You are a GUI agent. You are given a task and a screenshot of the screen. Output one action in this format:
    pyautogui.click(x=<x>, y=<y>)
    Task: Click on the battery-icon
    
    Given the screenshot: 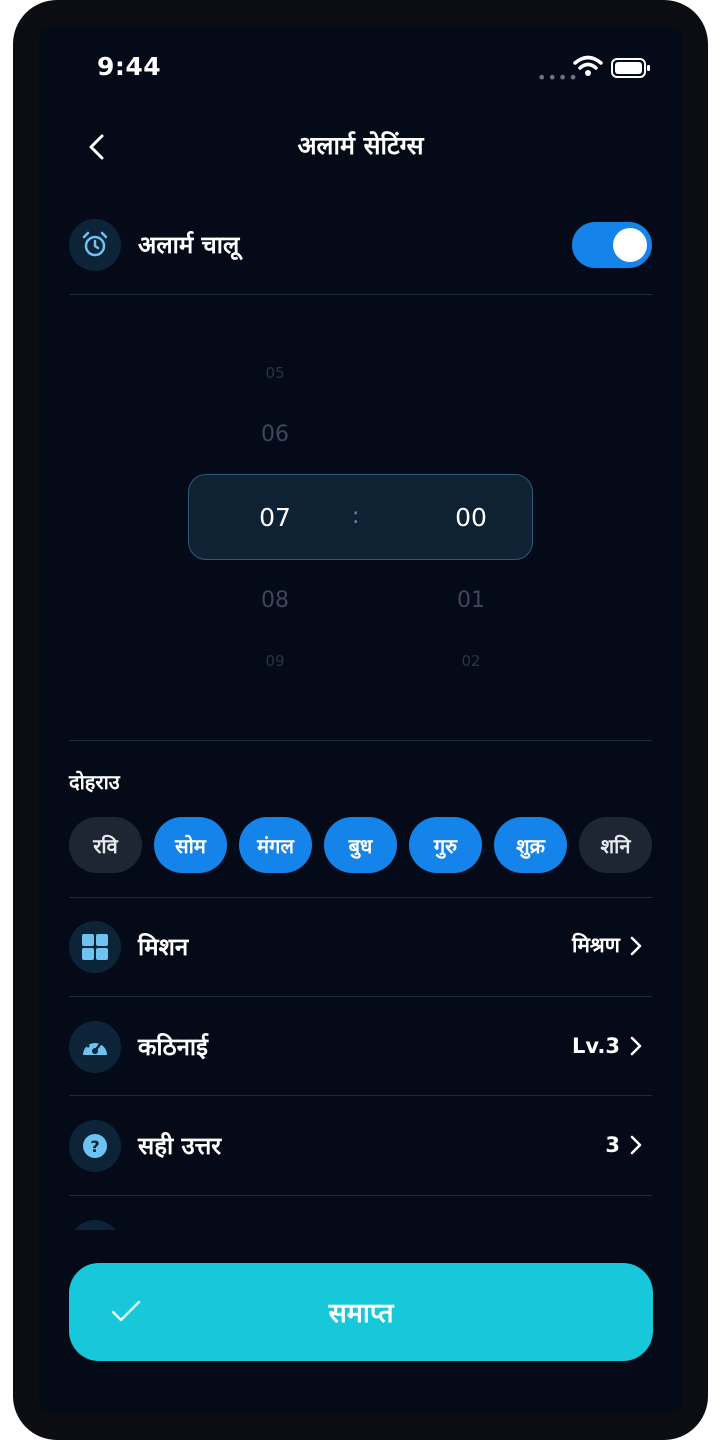 What is the action you would take?
    pyautogui.click(x=630, y=68)
    